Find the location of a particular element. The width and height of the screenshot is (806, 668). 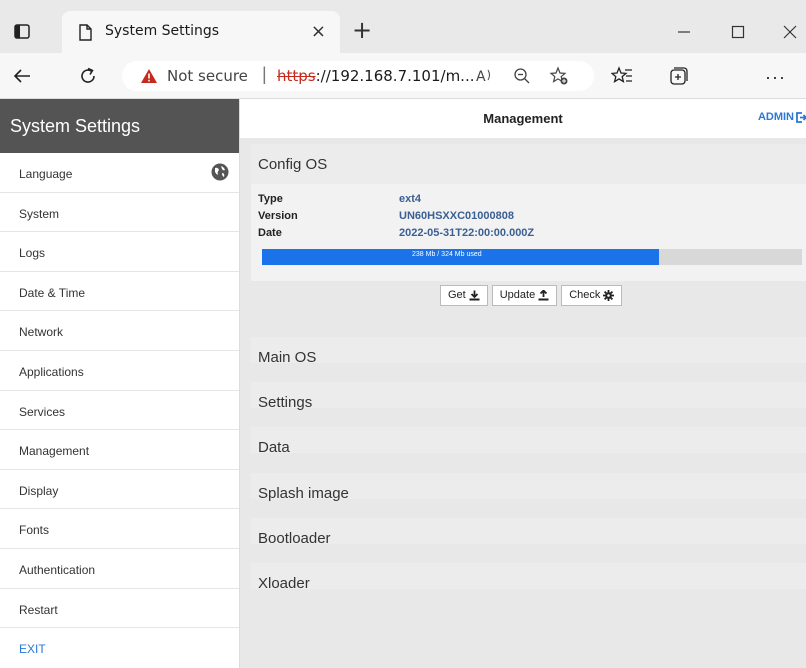

sidebar-item-network: Network is located at coordinates (119, 331).